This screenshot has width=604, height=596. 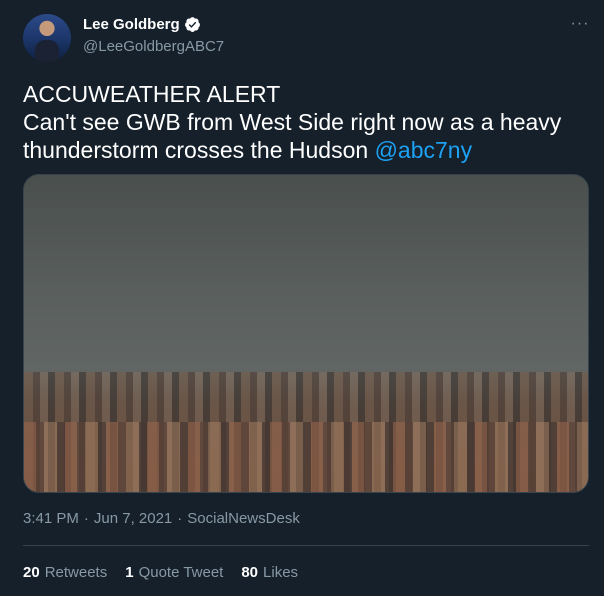 What do you see at coordinates (181, 572) in the screenshot?
I see `quote-tweets-label: Quote Tweet` at bounding box center [181, 572].